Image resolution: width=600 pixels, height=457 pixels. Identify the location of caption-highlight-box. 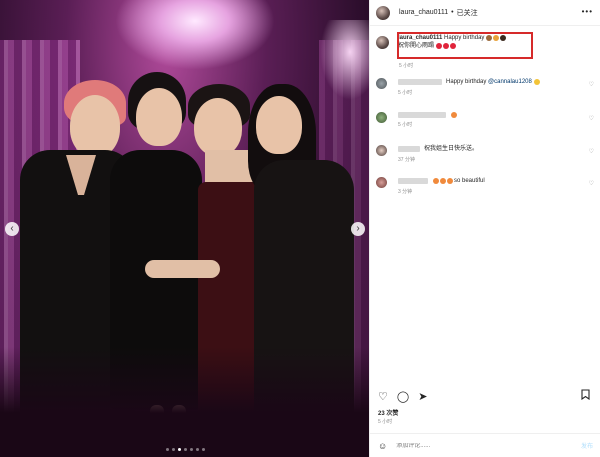
(465, 45).